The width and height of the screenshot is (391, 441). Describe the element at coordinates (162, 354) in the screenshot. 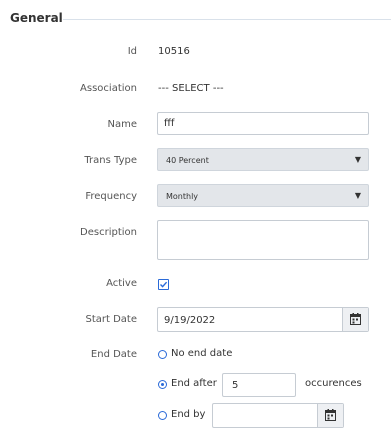

I see `no-end-date-radio` at that location.